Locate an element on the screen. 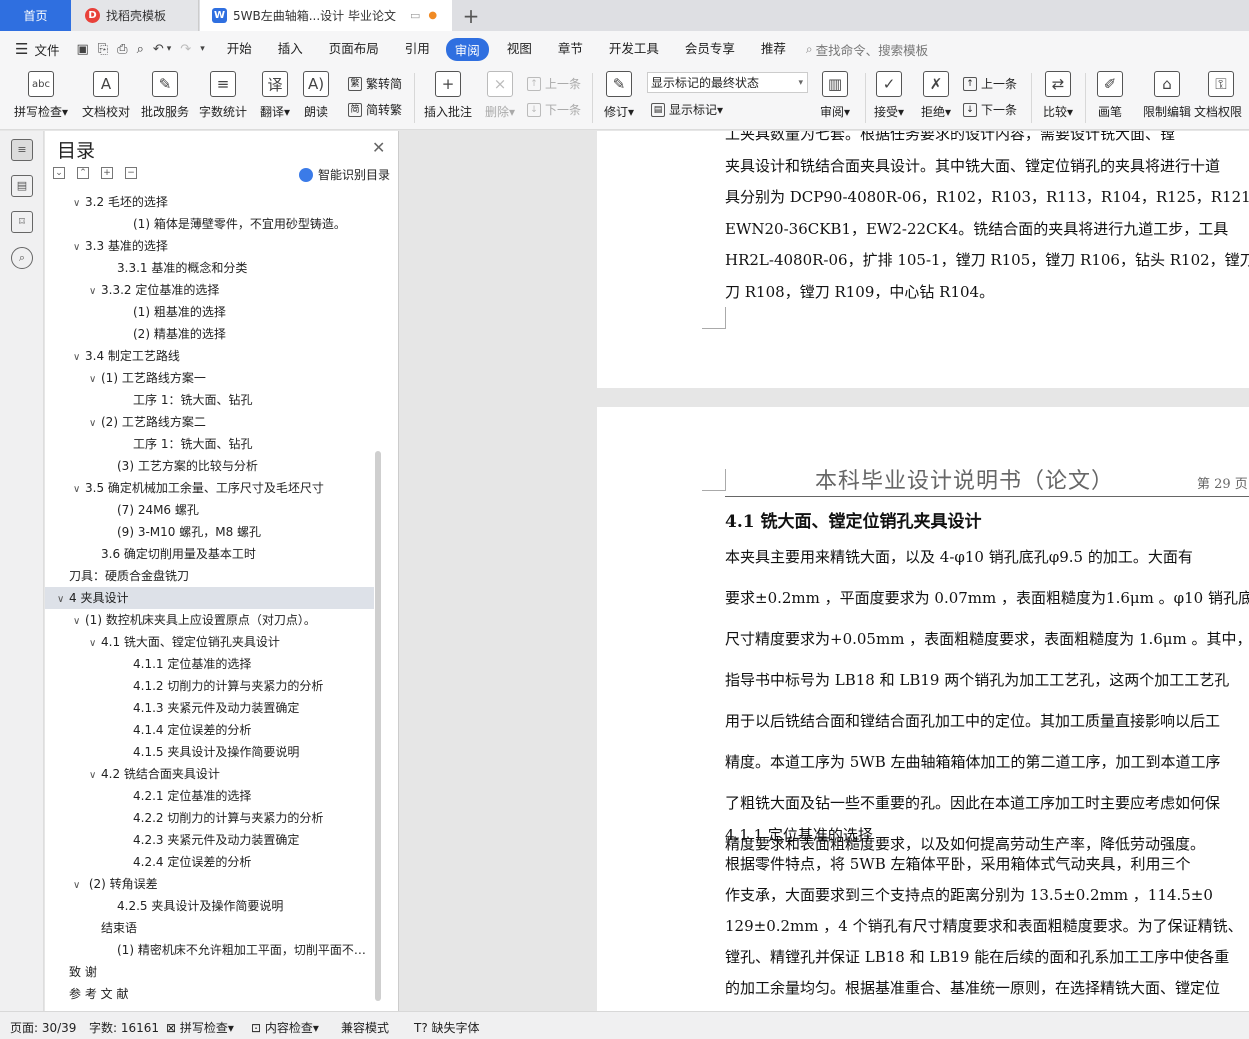 Image resolution: width=1249 pixels, height=1039 pixels. toc-item: ∨ (2) 工艺路线方案二 is located at coordinates (209, 422).